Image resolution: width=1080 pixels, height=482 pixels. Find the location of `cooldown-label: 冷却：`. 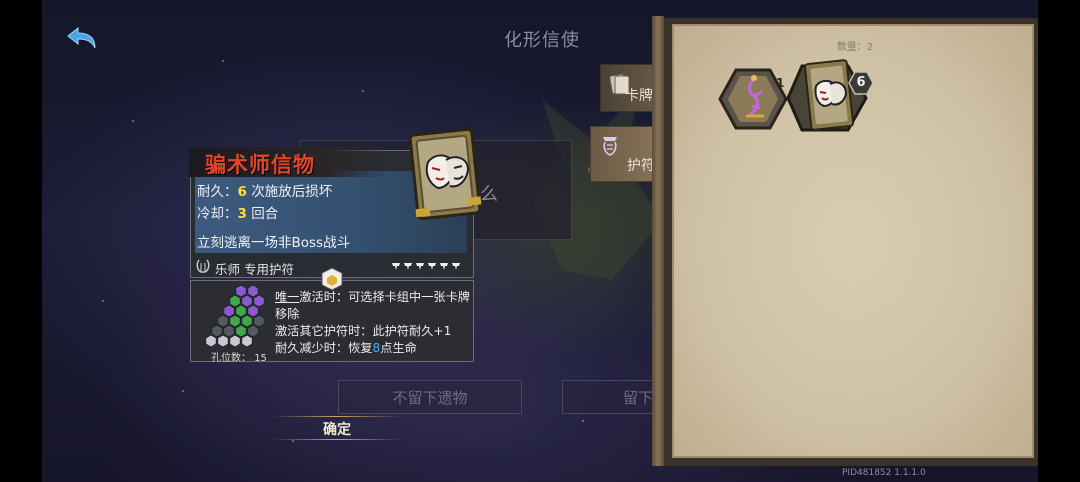

cooldown-label: 冷却： is located at coordinates (217, 214).